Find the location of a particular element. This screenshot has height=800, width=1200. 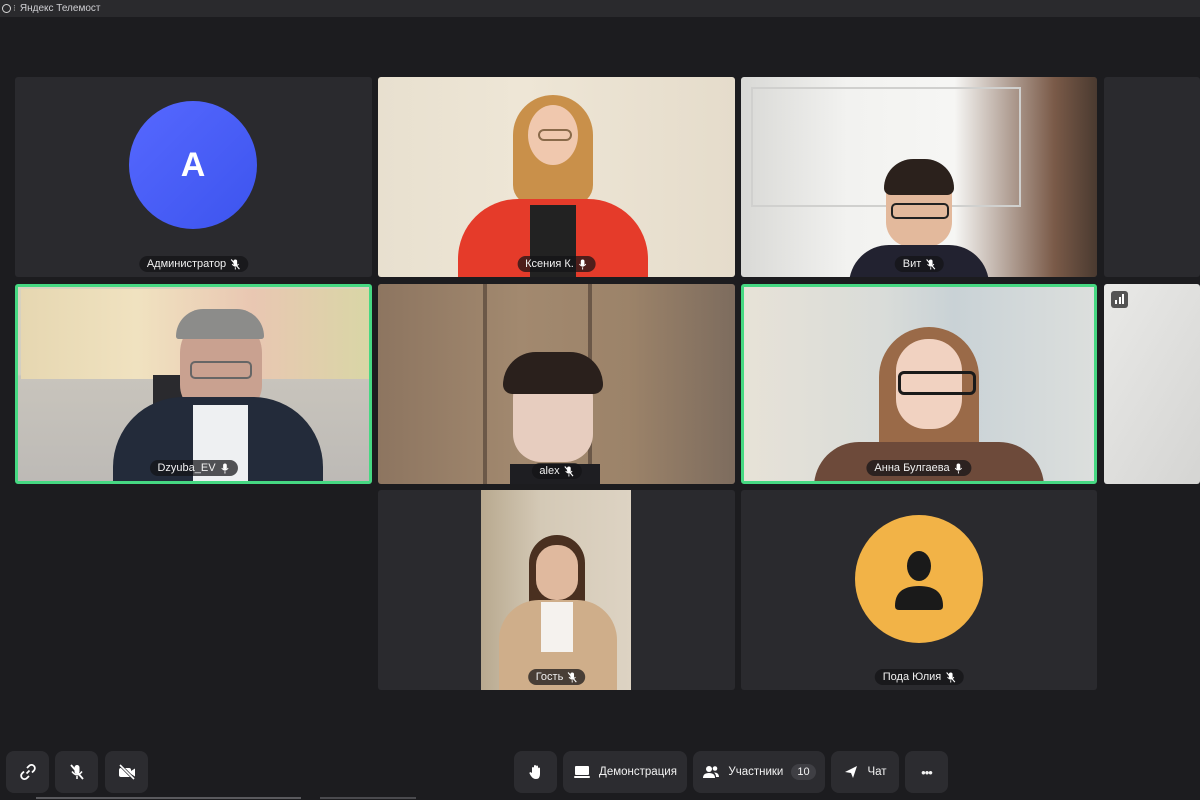

more-options-button: ••• is located at coordinates (926, 772).